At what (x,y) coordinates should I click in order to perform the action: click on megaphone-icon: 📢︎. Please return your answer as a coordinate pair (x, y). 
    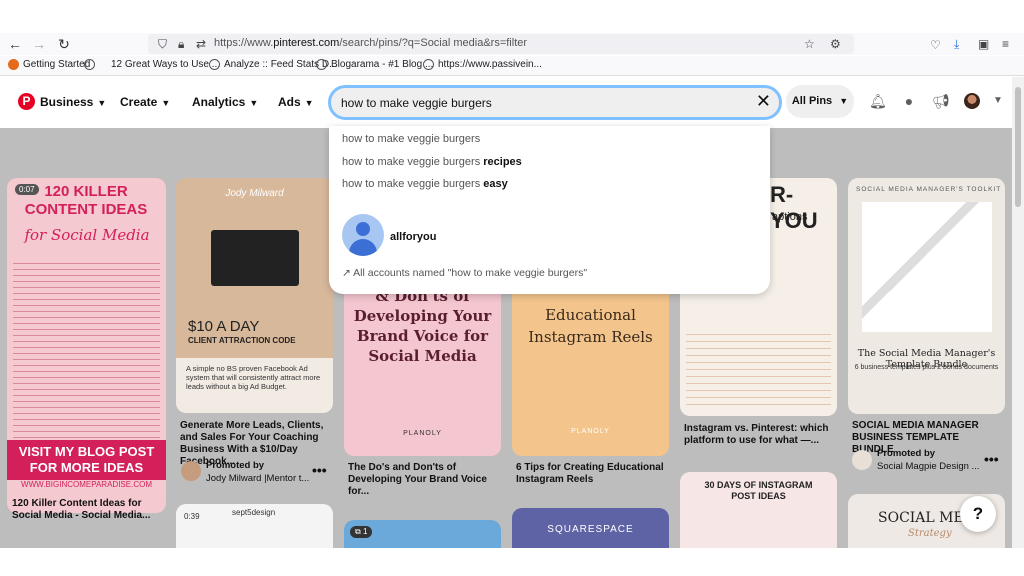
    Looking at the image, I should click on (941, 101).